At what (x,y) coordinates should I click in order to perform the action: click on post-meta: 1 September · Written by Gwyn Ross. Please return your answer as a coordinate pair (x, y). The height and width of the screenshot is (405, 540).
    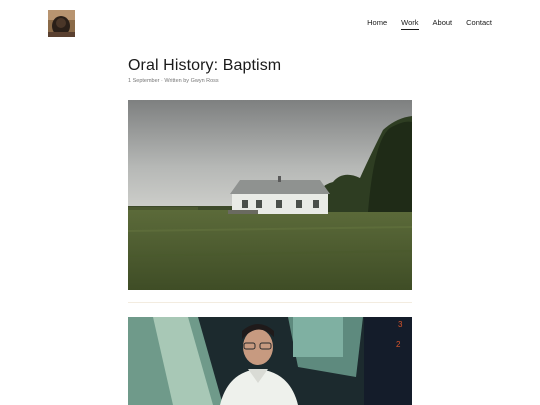
    Looking at the image, I should click on (173, 81).